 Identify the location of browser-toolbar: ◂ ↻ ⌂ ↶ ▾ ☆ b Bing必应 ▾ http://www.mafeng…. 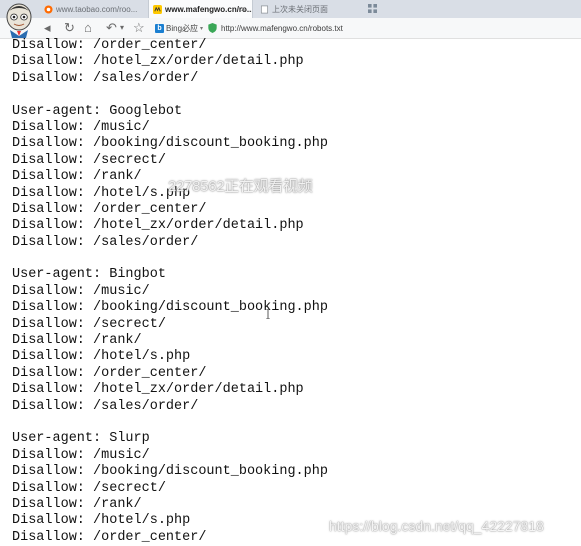
(290, 28).